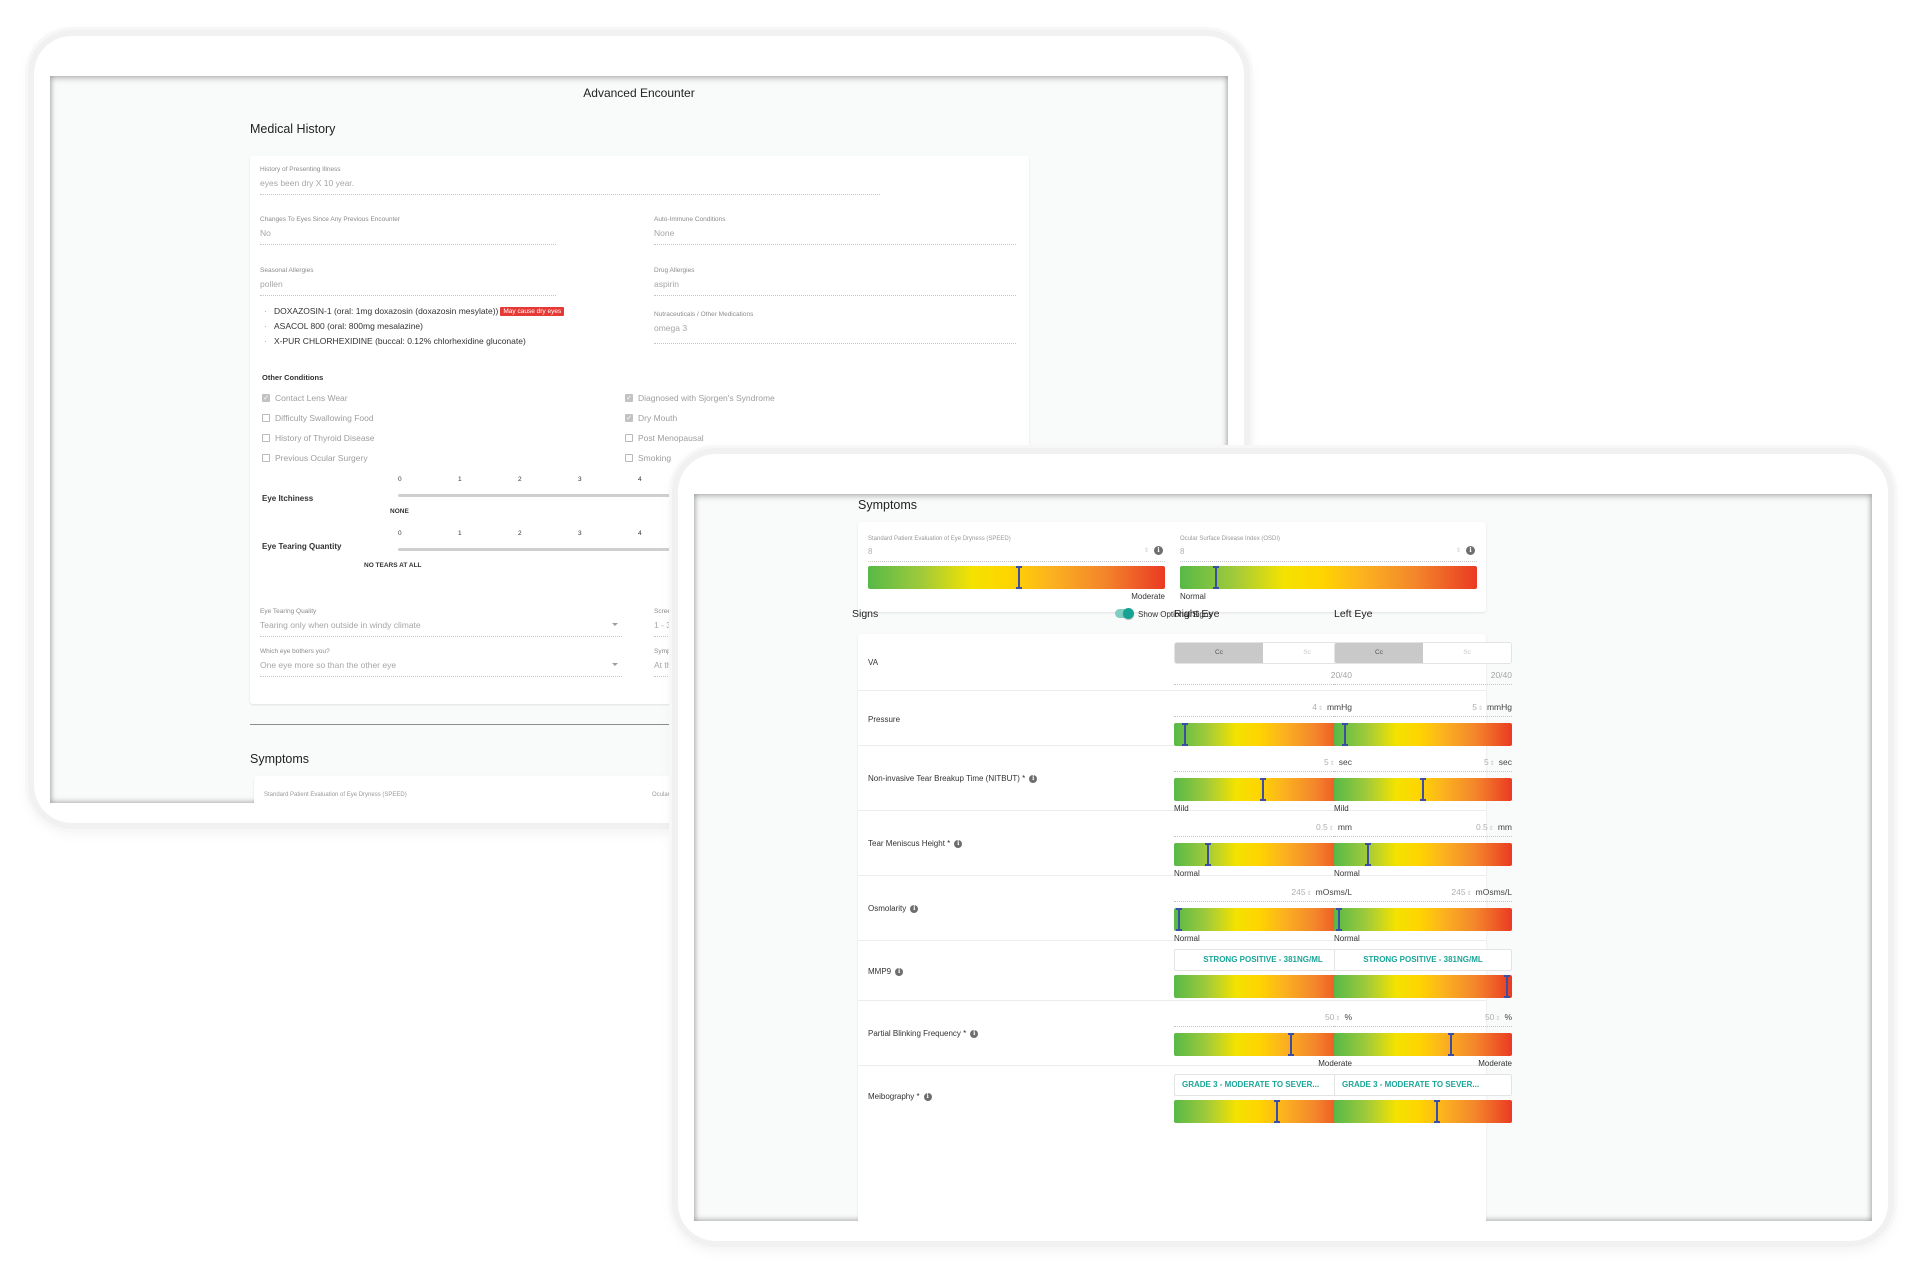  I want to click on nutraceuticals-input: omega 3, so click(835, 333).